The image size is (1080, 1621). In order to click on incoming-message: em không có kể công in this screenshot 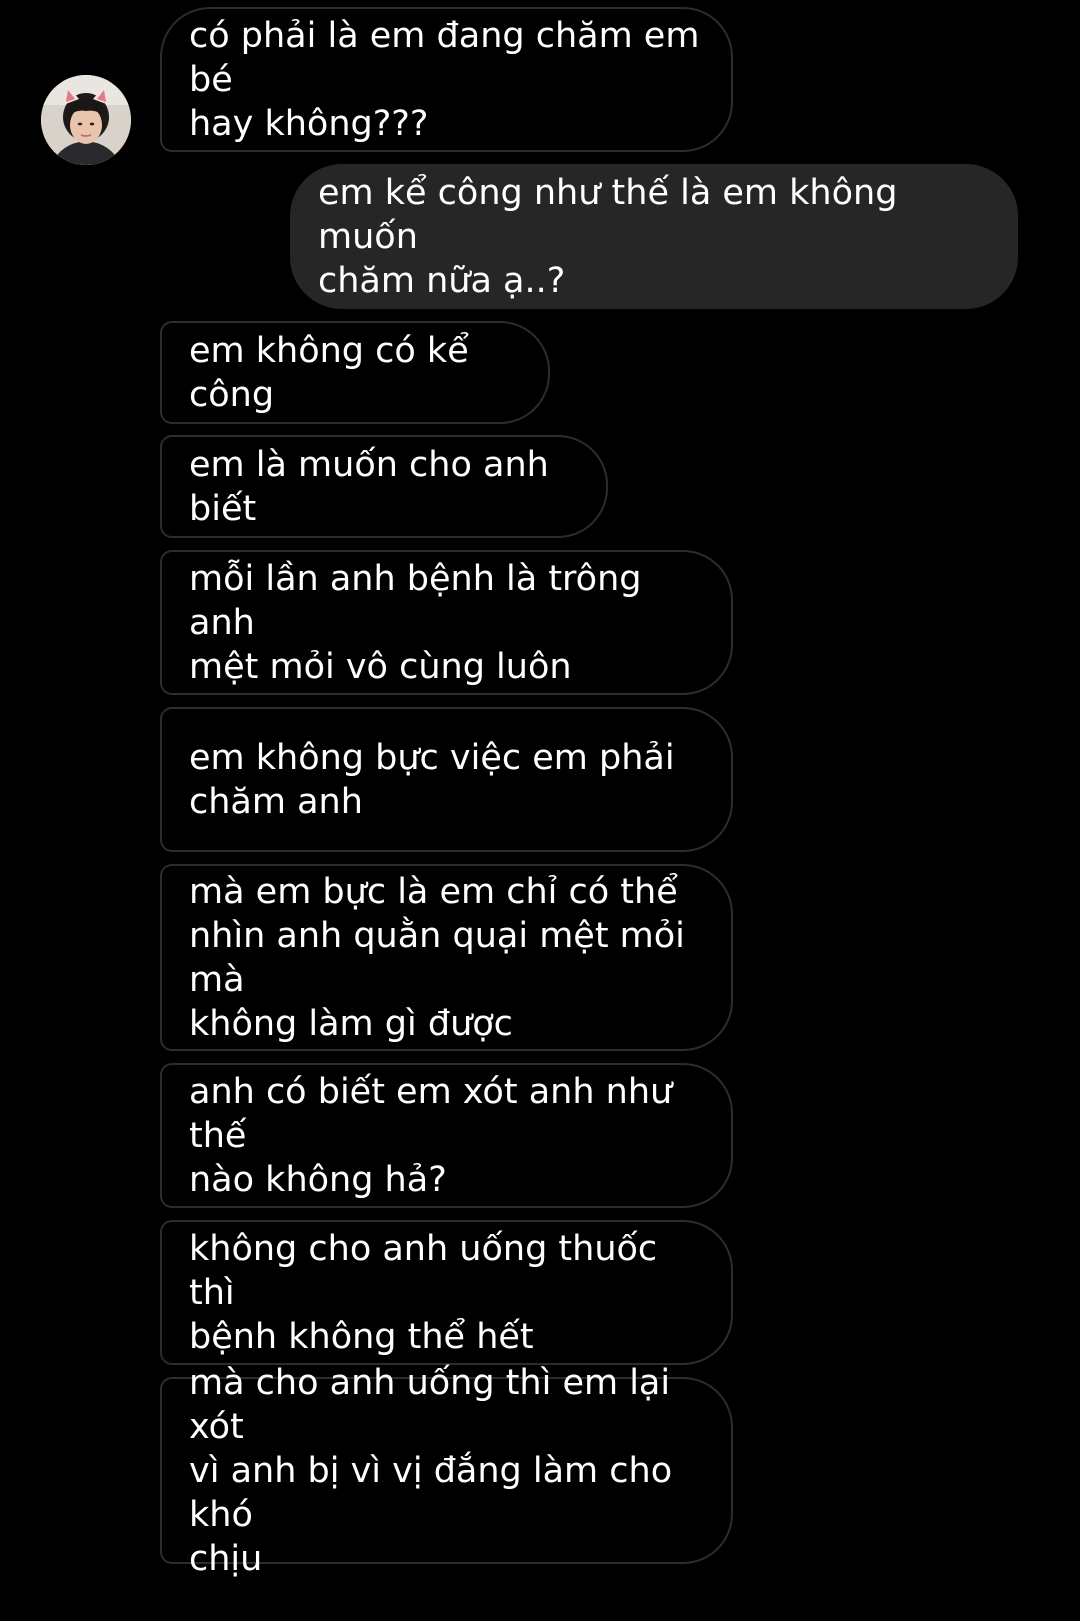, I will do `click(355, 372)`.